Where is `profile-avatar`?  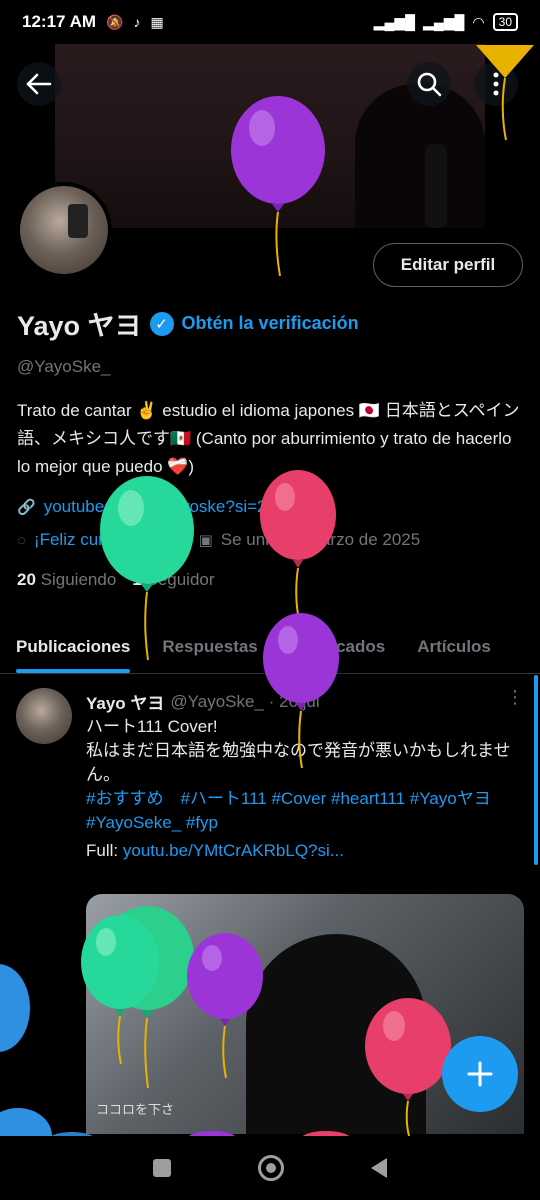
profile-avatar is located at coordinates (64, 230).